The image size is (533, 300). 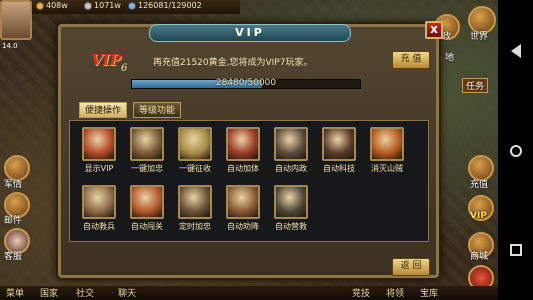 I want to click on vip-level-number: 6, so click(x=124, y=68).